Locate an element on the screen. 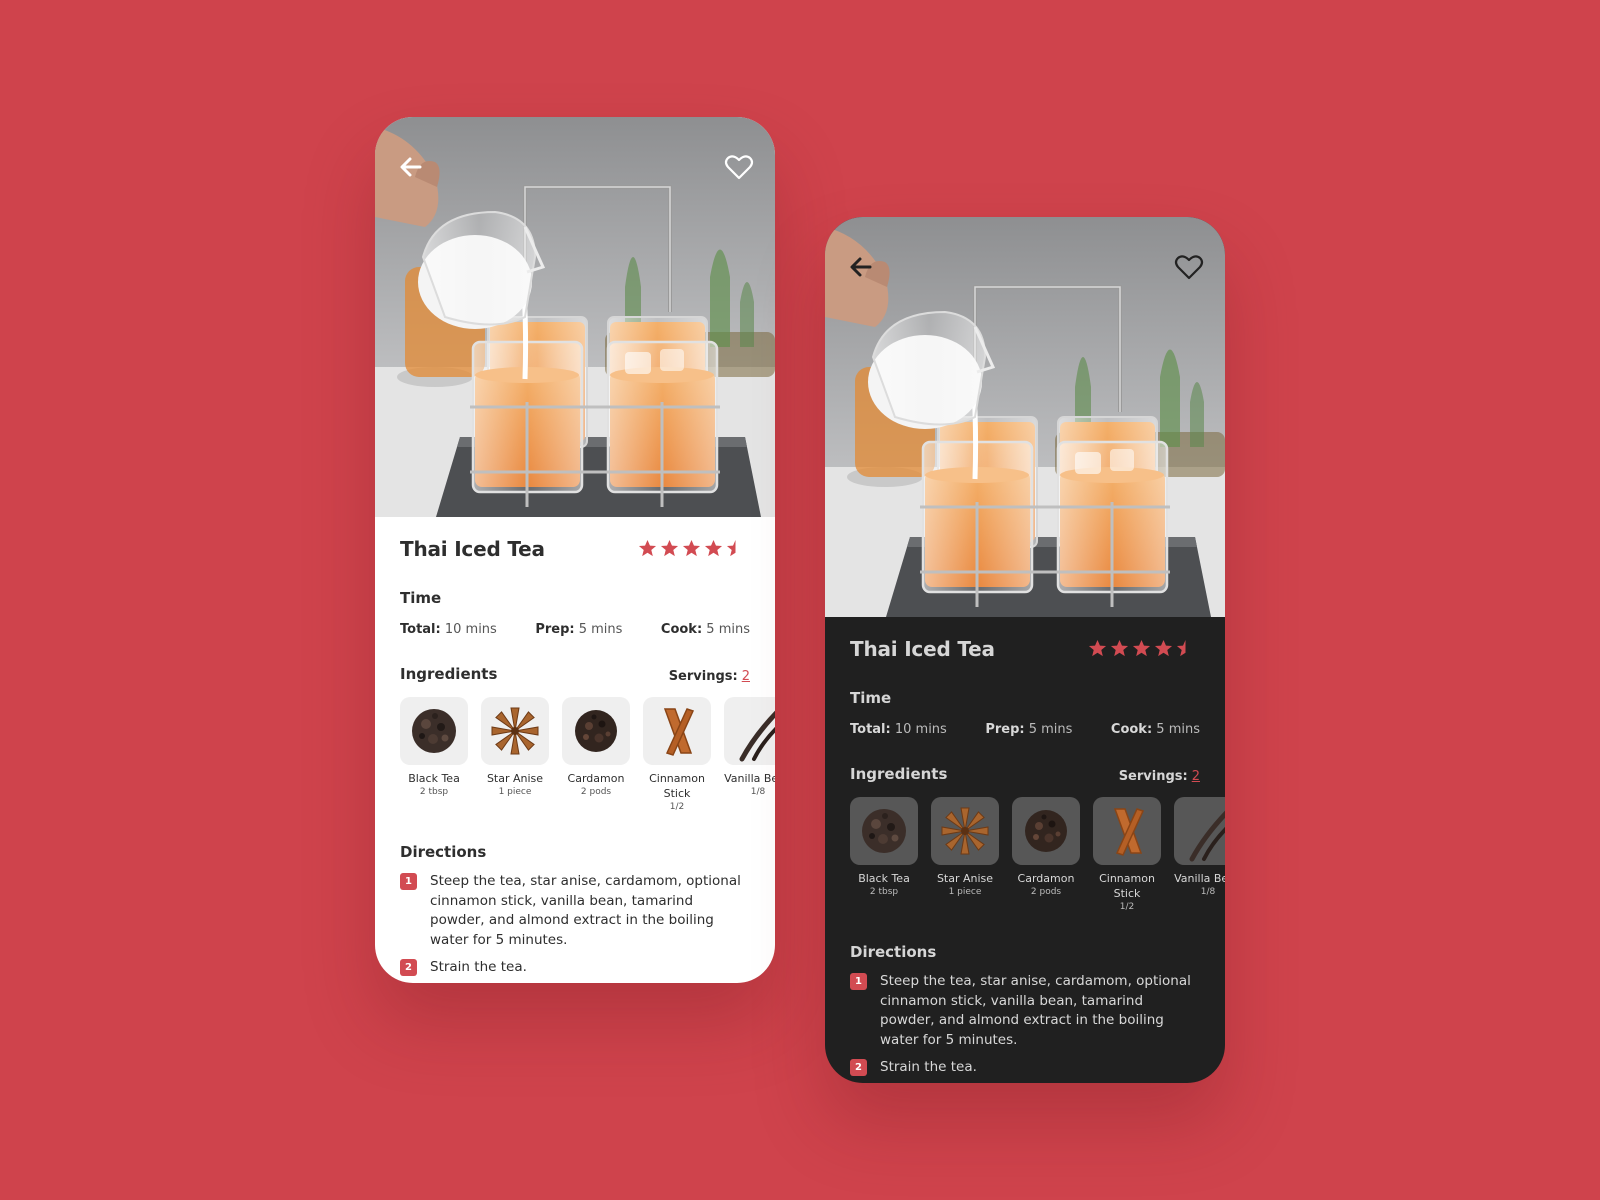  star-anise-icon is located at coordinates (515, 731).